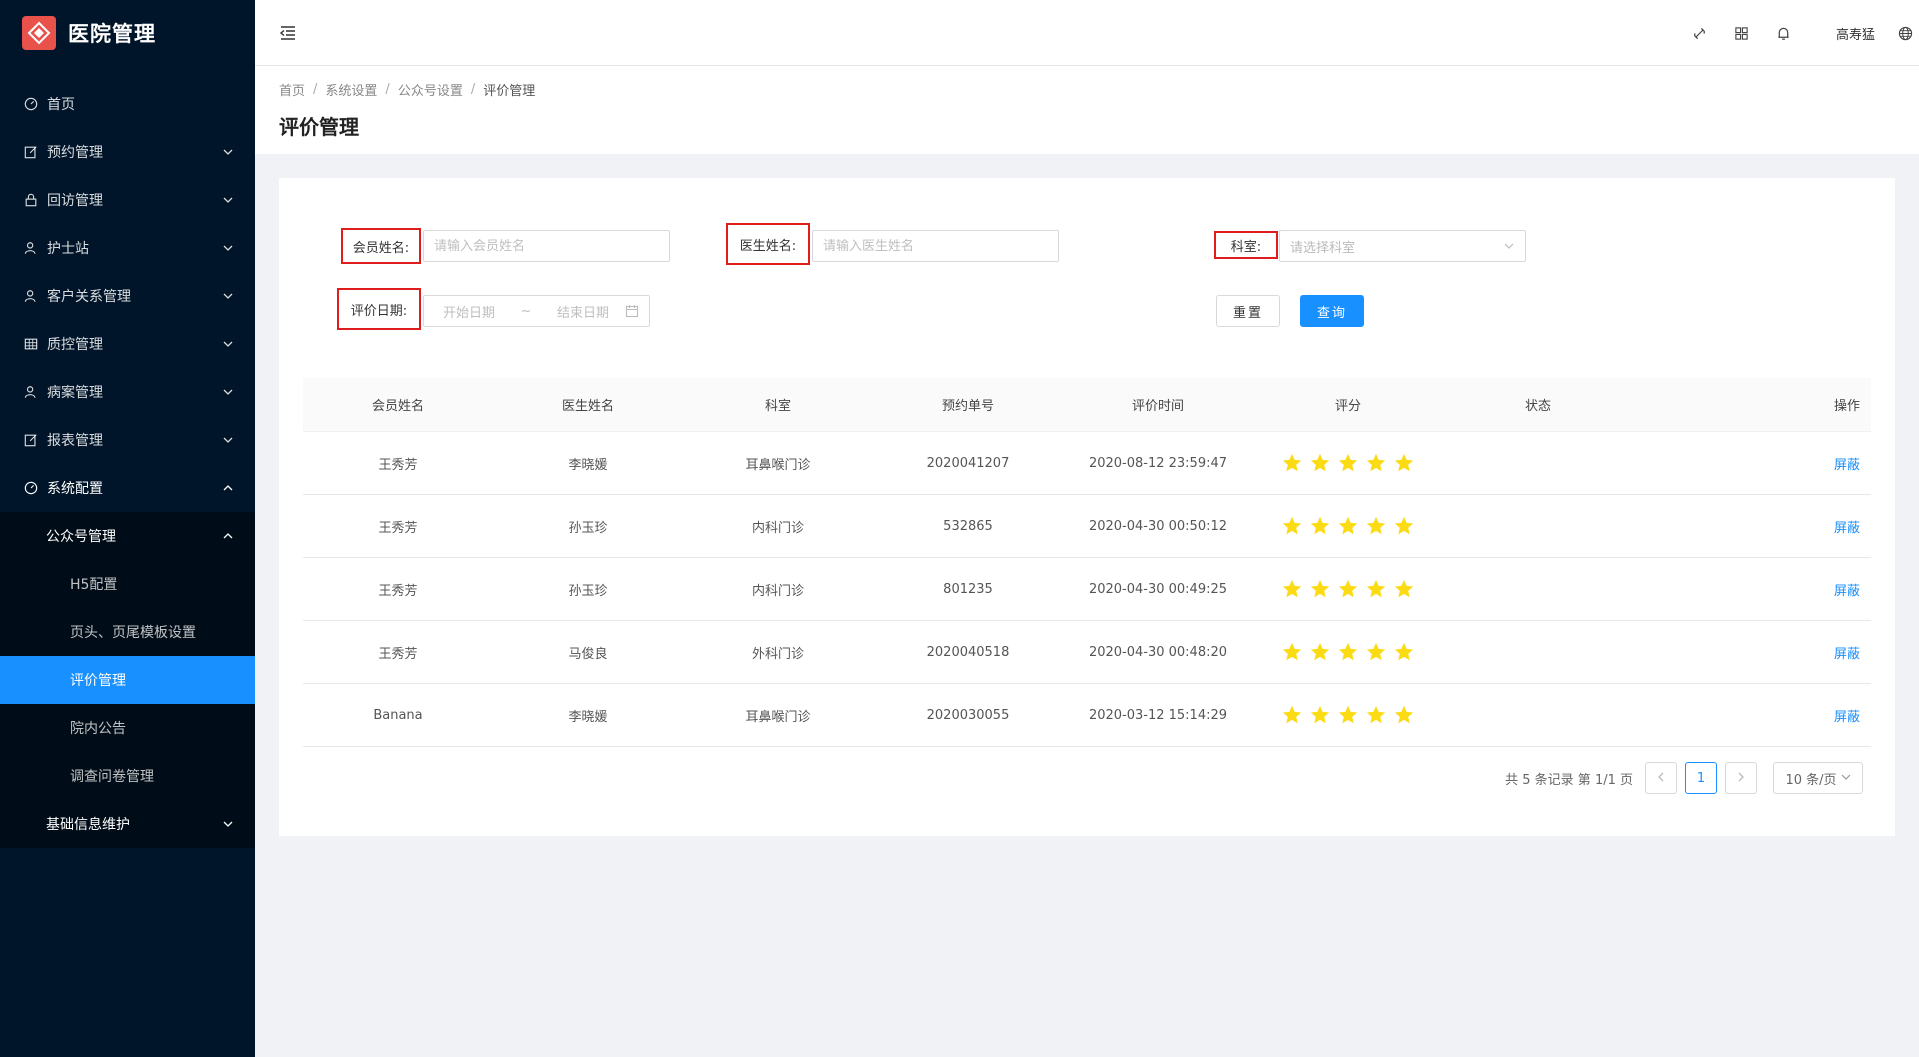 The height and width of the screenshot is (1057, 1919). I want to click on reset-button: 重置, so click(1248, 311).